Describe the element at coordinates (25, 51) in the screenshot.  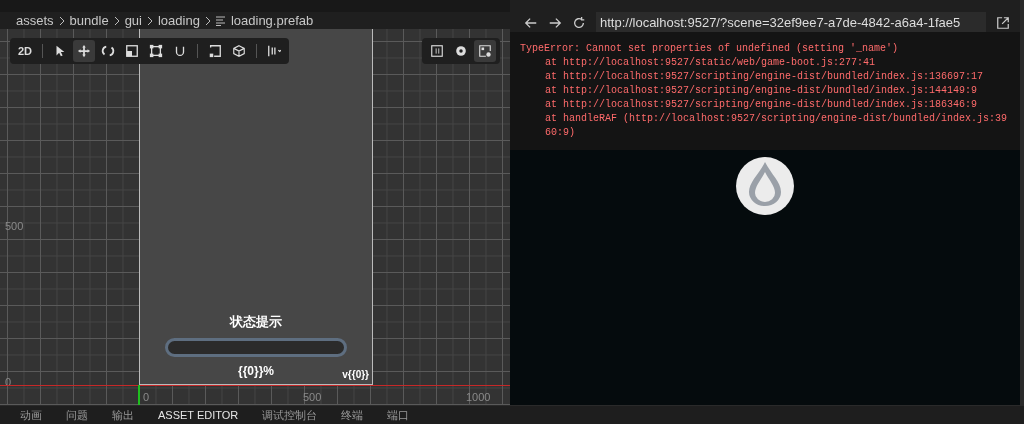
I see `mode-2d-button: 2D` at that location.